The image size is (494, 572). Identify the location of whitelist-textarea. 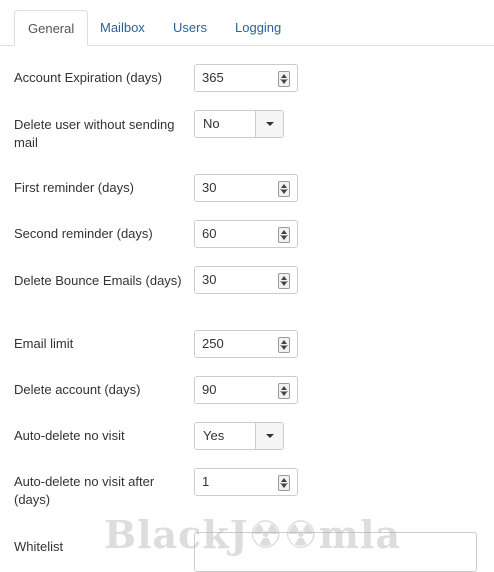
(335, 552).